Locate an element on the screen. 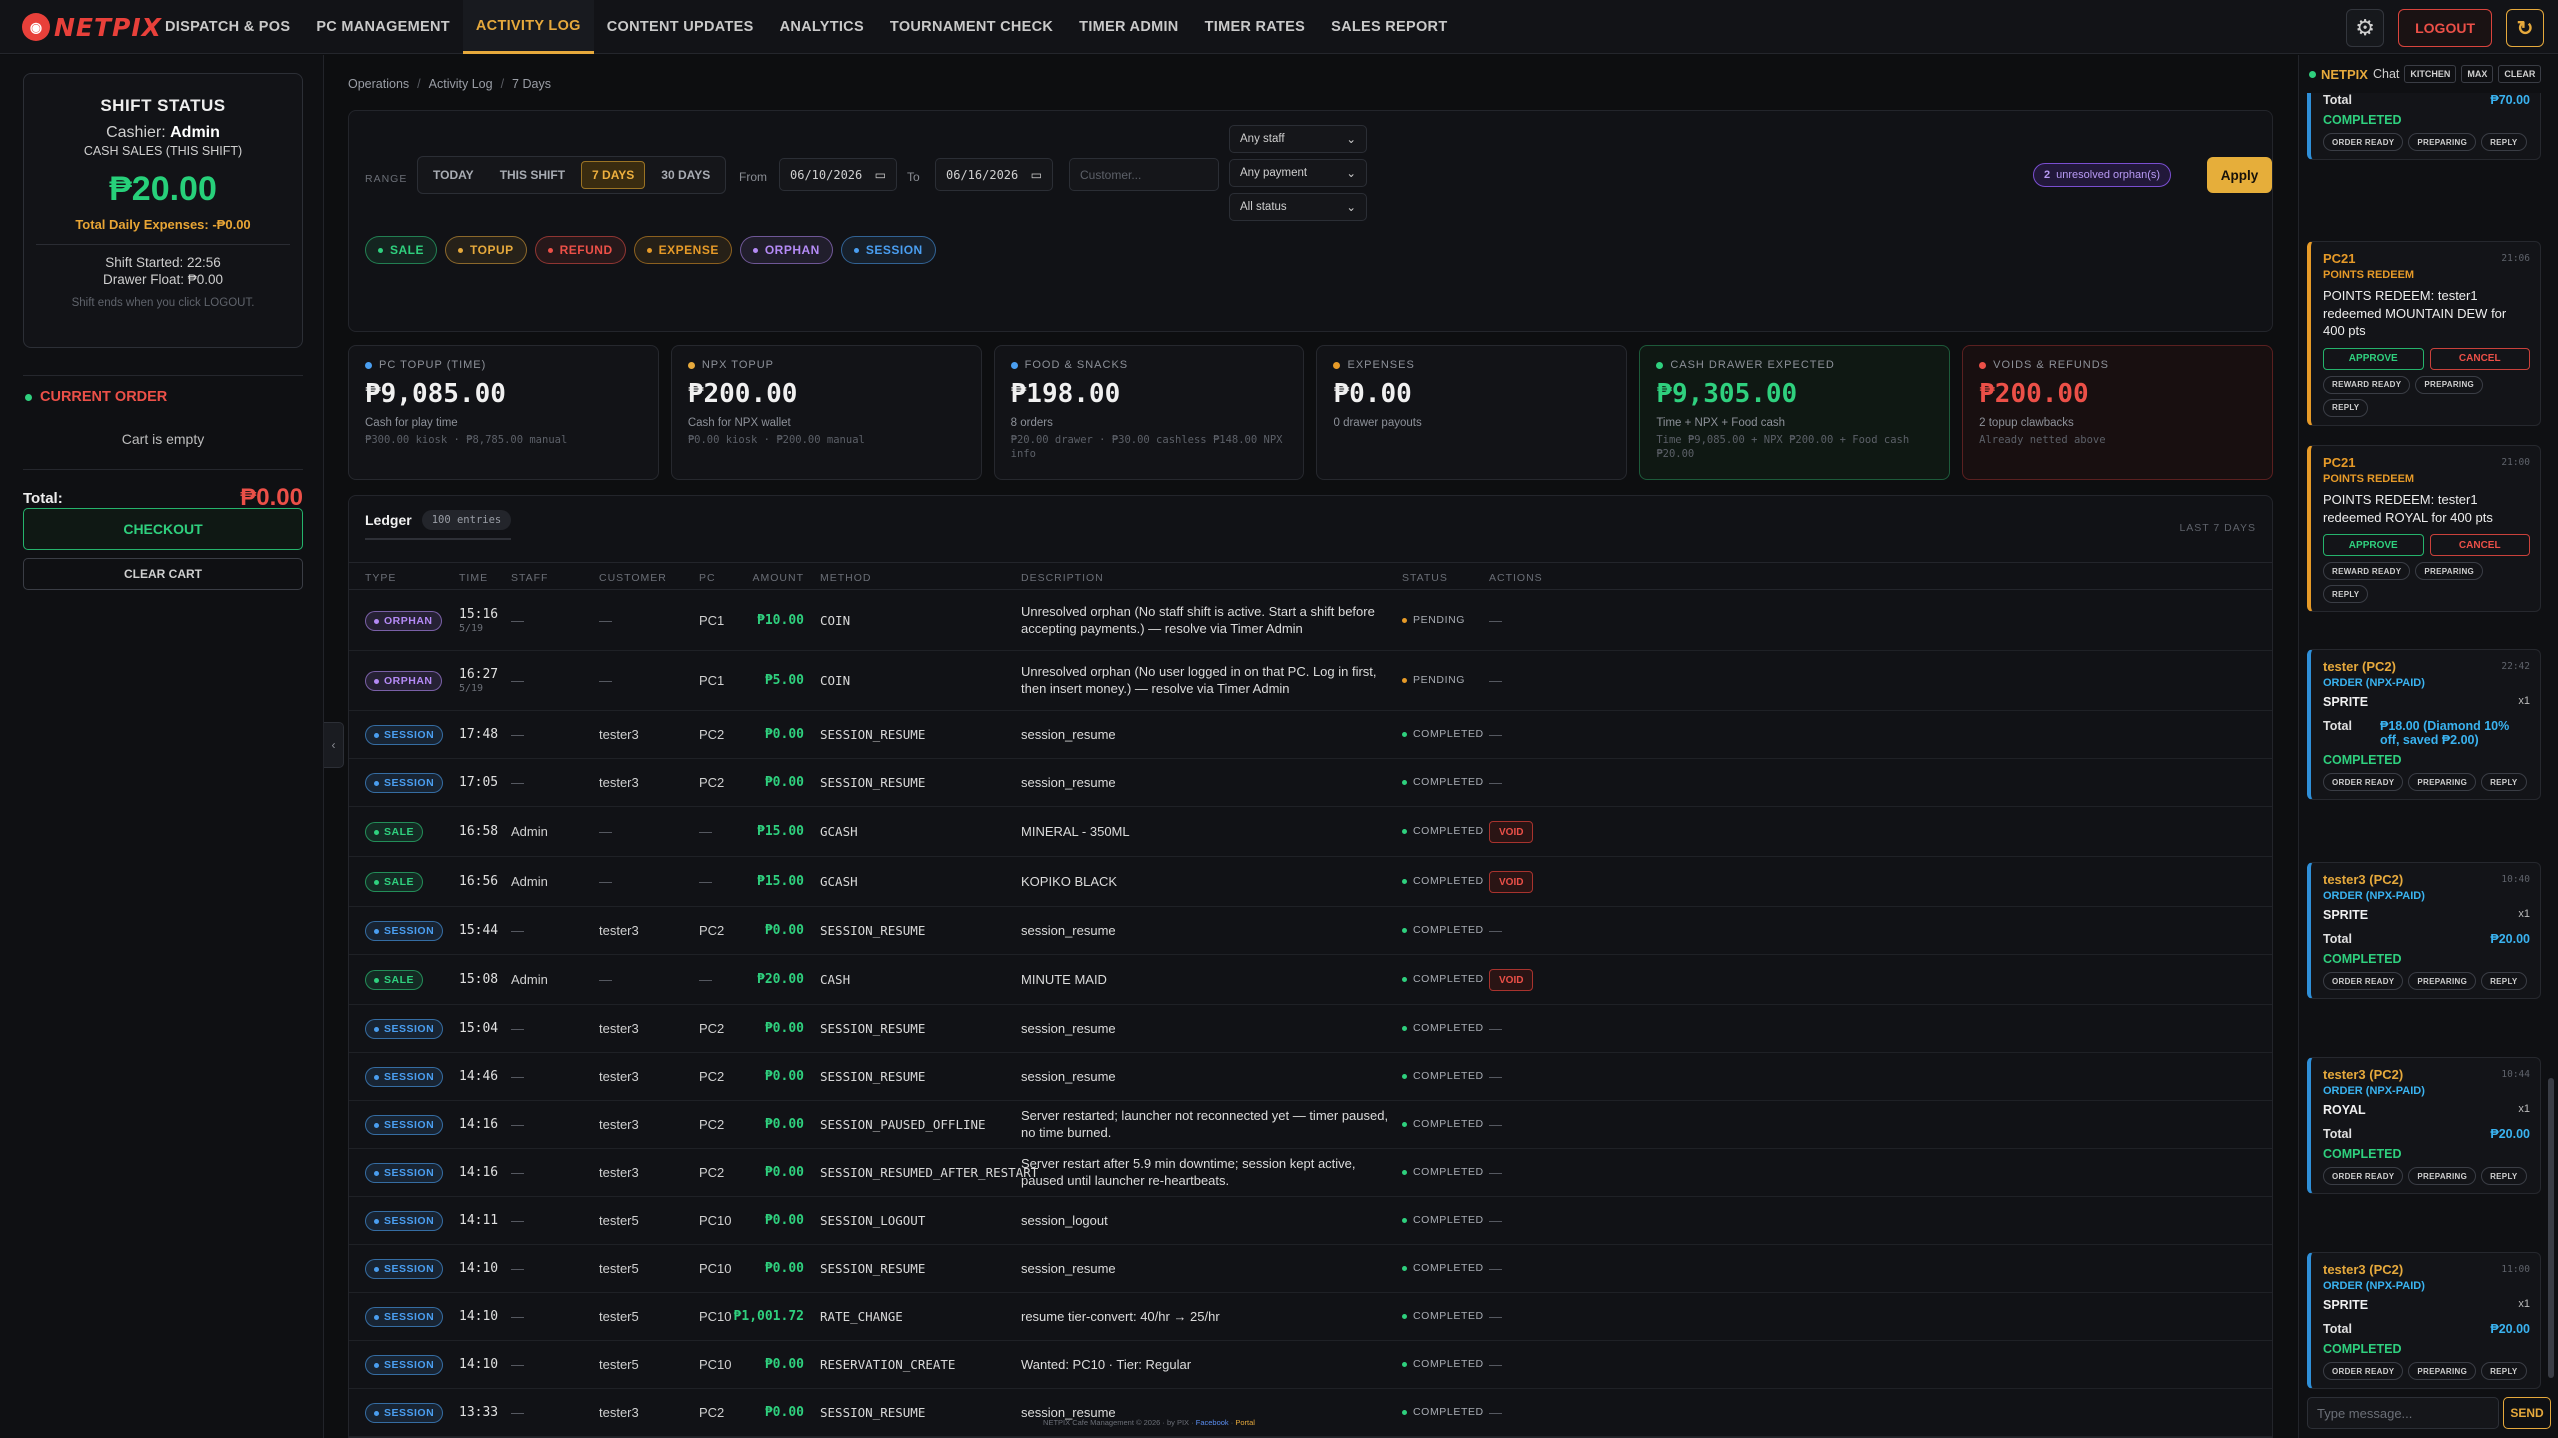 This screenshot has height=1438, width=2558. nav-item: DISPATCH & POS is located at coordinates (227, 27).